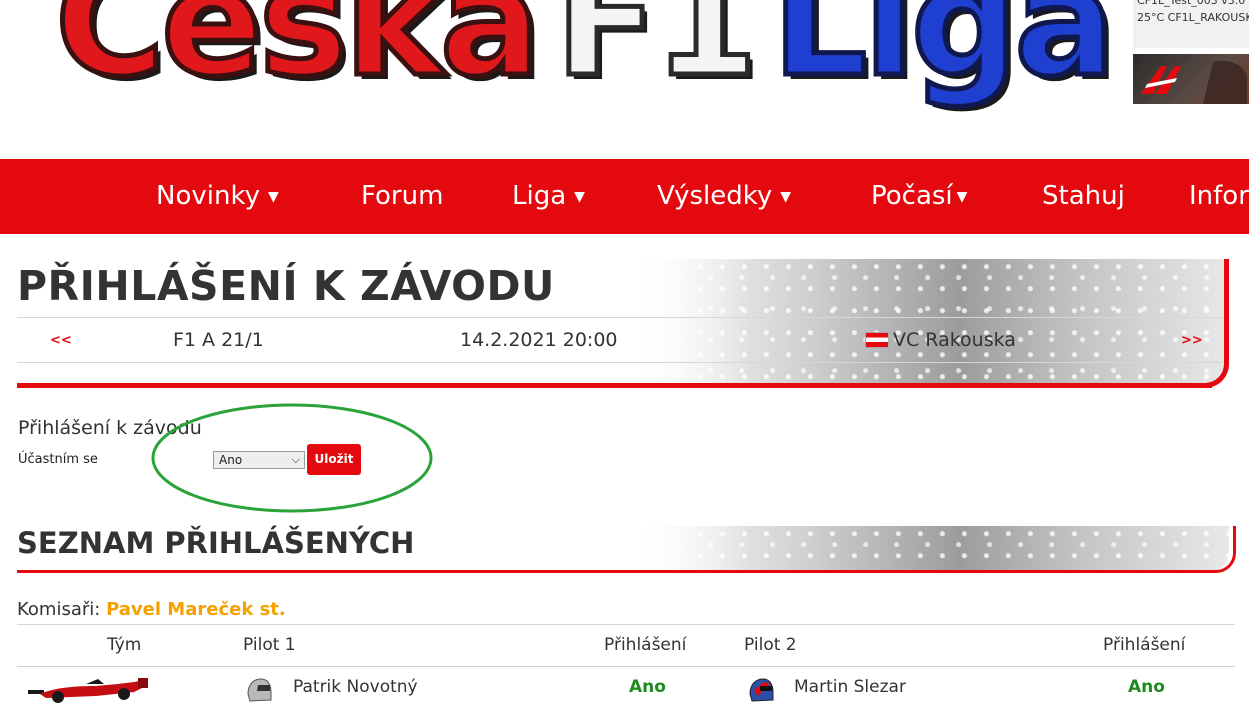 This screenshot has width=1249, height=709. Describe the element at coordinates (954, 340) in the screenshot. I see `grand-prix-name: VC Rakouska` at that location.